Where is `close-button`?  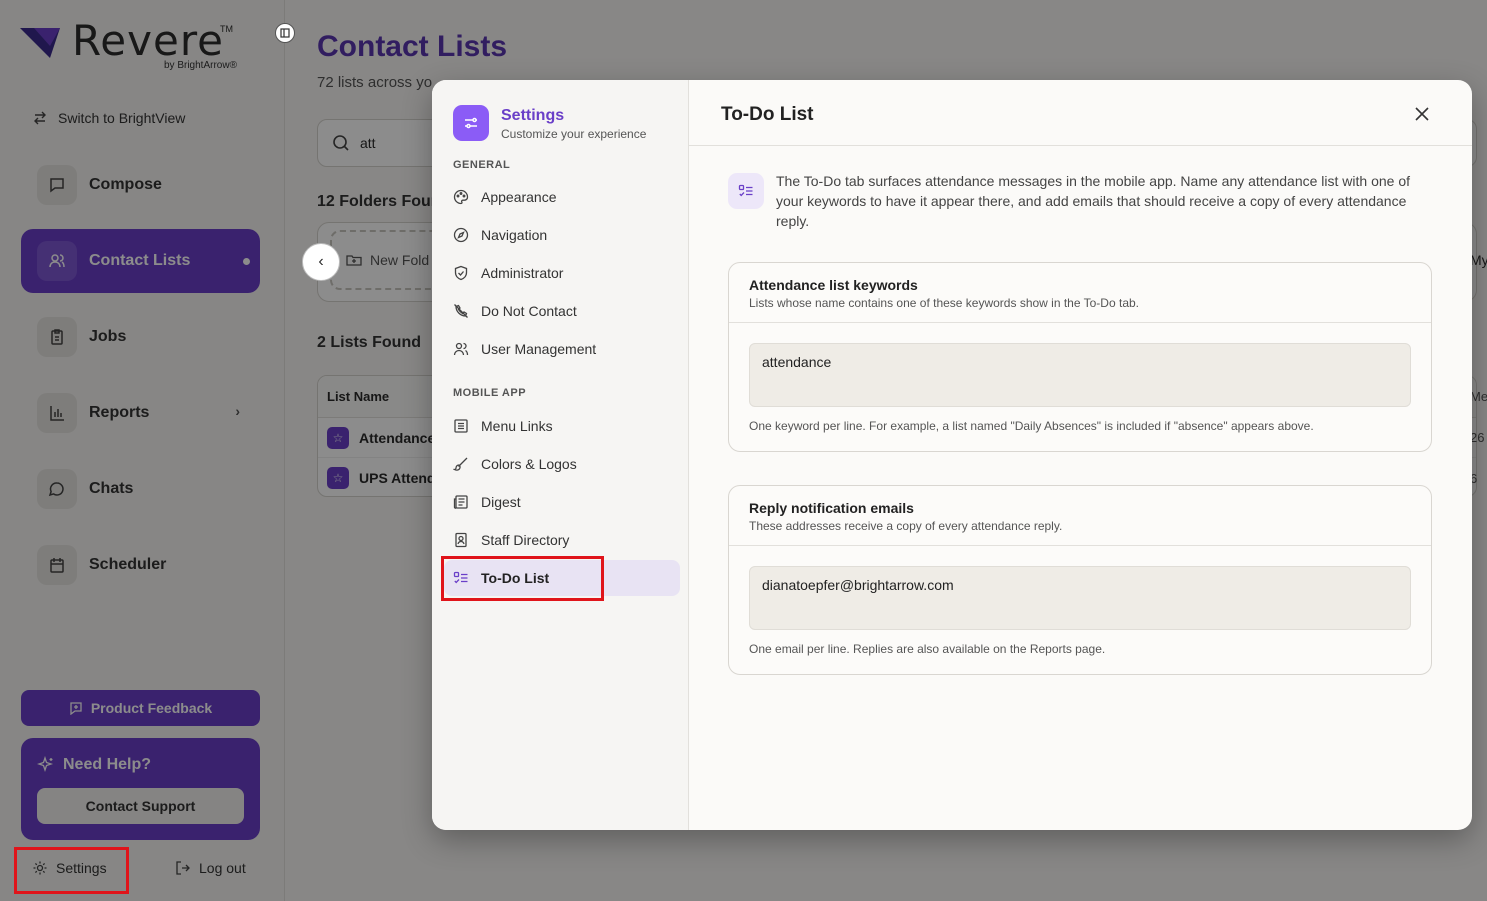
close-button is located at coordinates (1422, 114).